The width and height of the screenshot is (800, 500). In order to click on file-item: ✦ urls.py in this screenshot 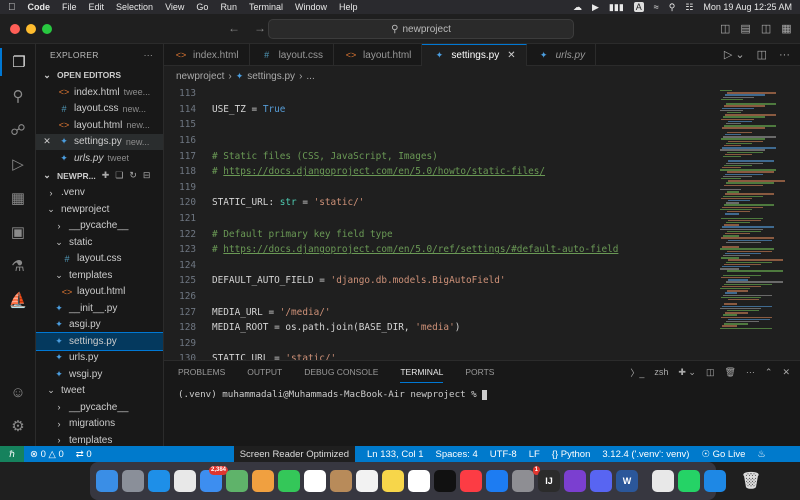, I will do `click(99, 358)`.